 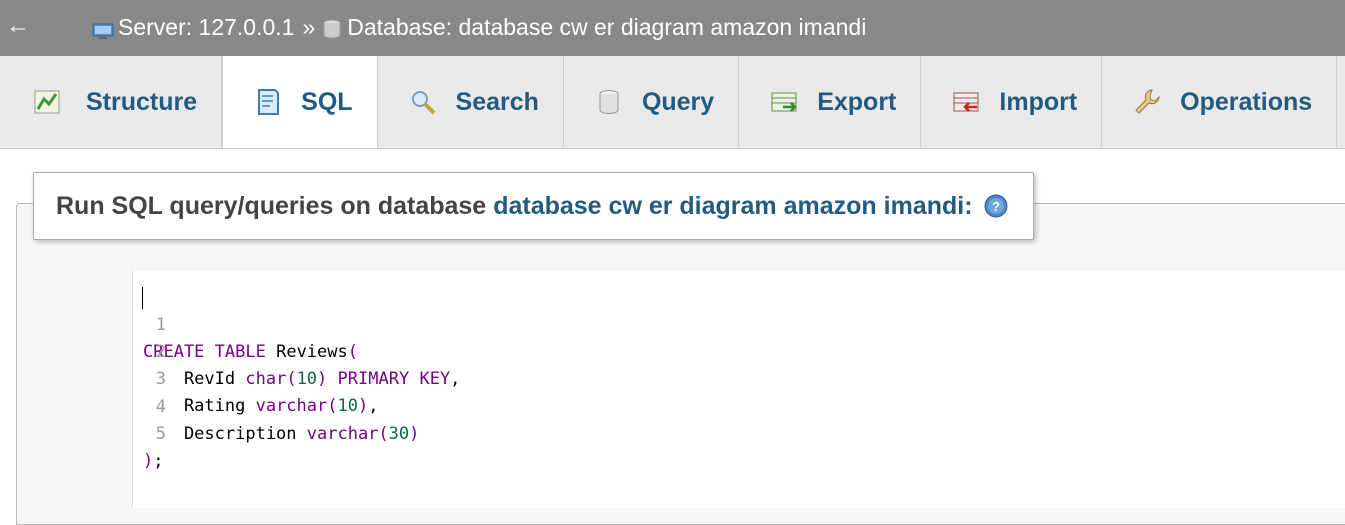 What do you see at coordinates (423, 102) in the screenshot?
I see `search-icon` at bounding box center [423, 102].